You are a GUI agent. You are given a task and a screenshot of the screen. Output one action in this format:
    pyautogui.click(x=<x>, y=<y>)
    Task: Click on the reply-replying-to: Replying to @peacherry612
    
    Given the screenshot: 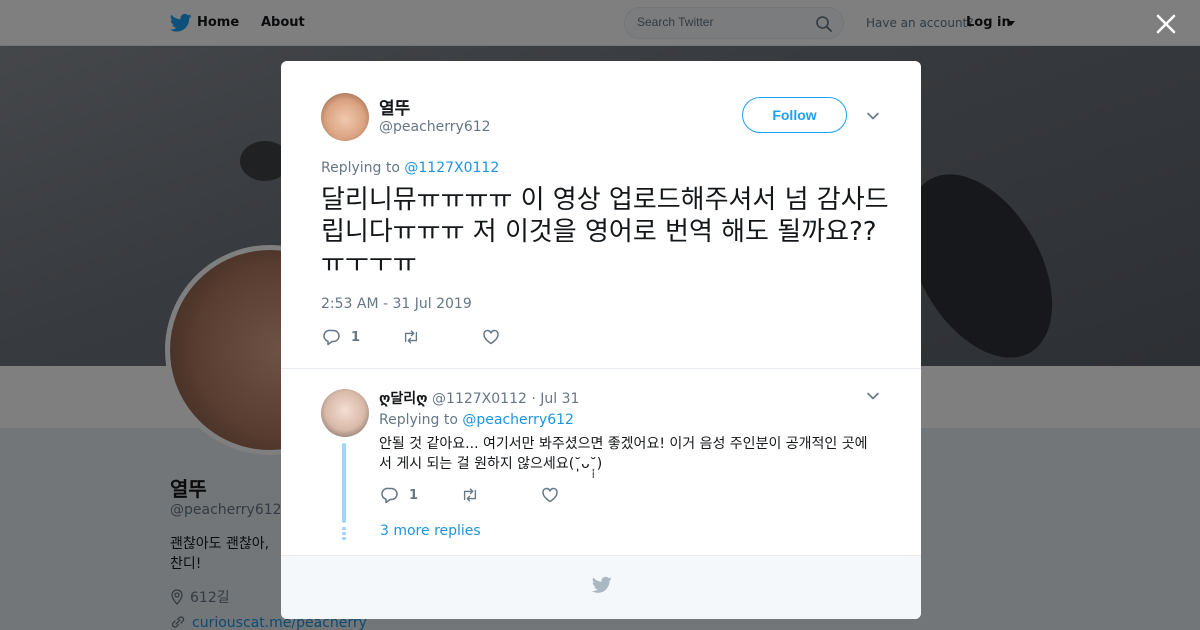 What is the action you would take?
    pyautogui.click(x=476, y=420)
    